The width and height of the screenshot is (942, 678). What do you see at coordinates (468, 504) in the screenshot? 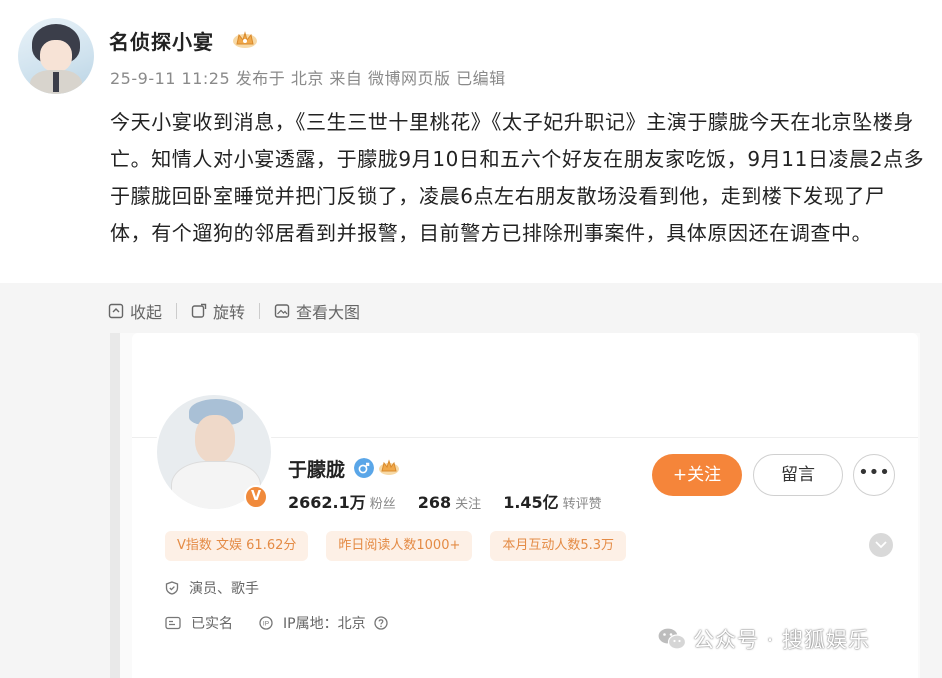
I see `following-label: 关注` at bounding box center [468, 504].